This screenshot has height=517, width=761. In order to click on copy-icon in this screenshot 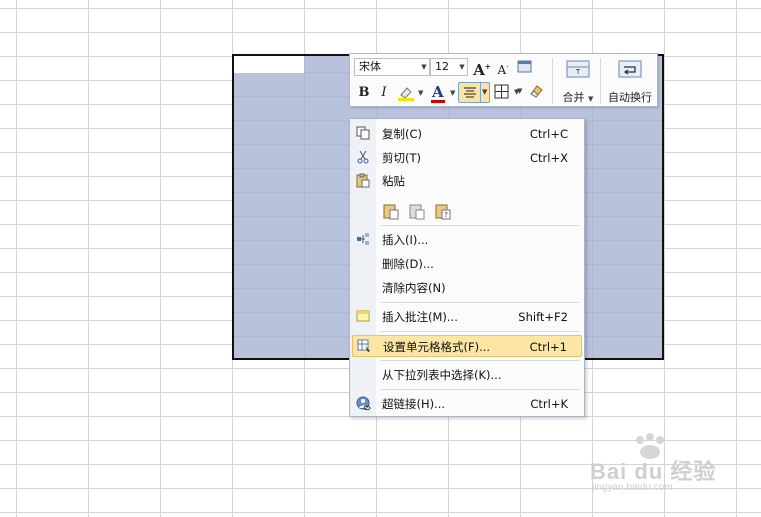, I will do `click(363, 134)`.